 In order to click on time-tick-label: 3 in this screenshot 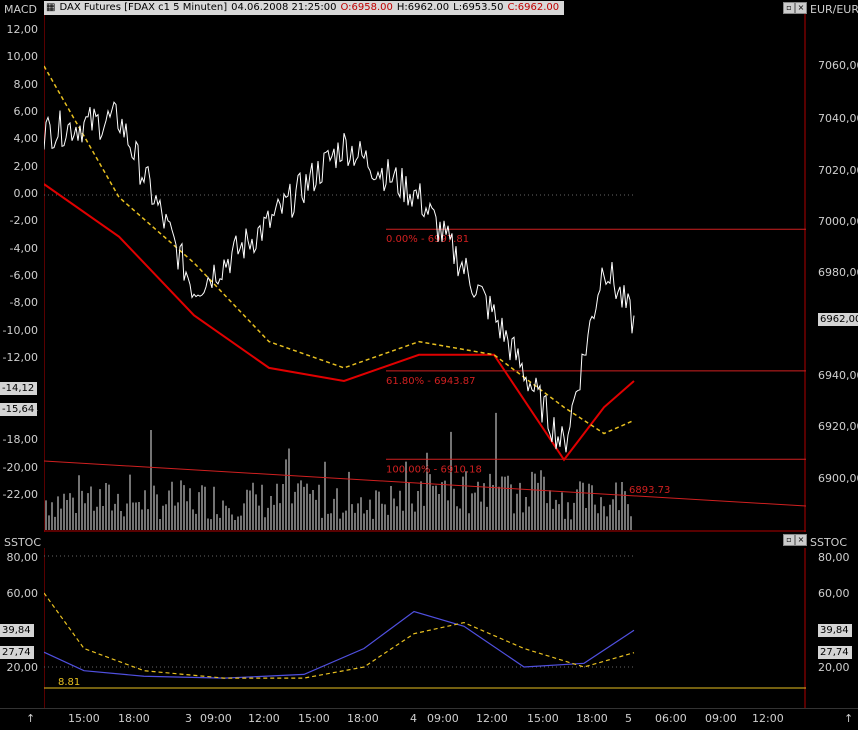, I will do `click(188, 718)`.